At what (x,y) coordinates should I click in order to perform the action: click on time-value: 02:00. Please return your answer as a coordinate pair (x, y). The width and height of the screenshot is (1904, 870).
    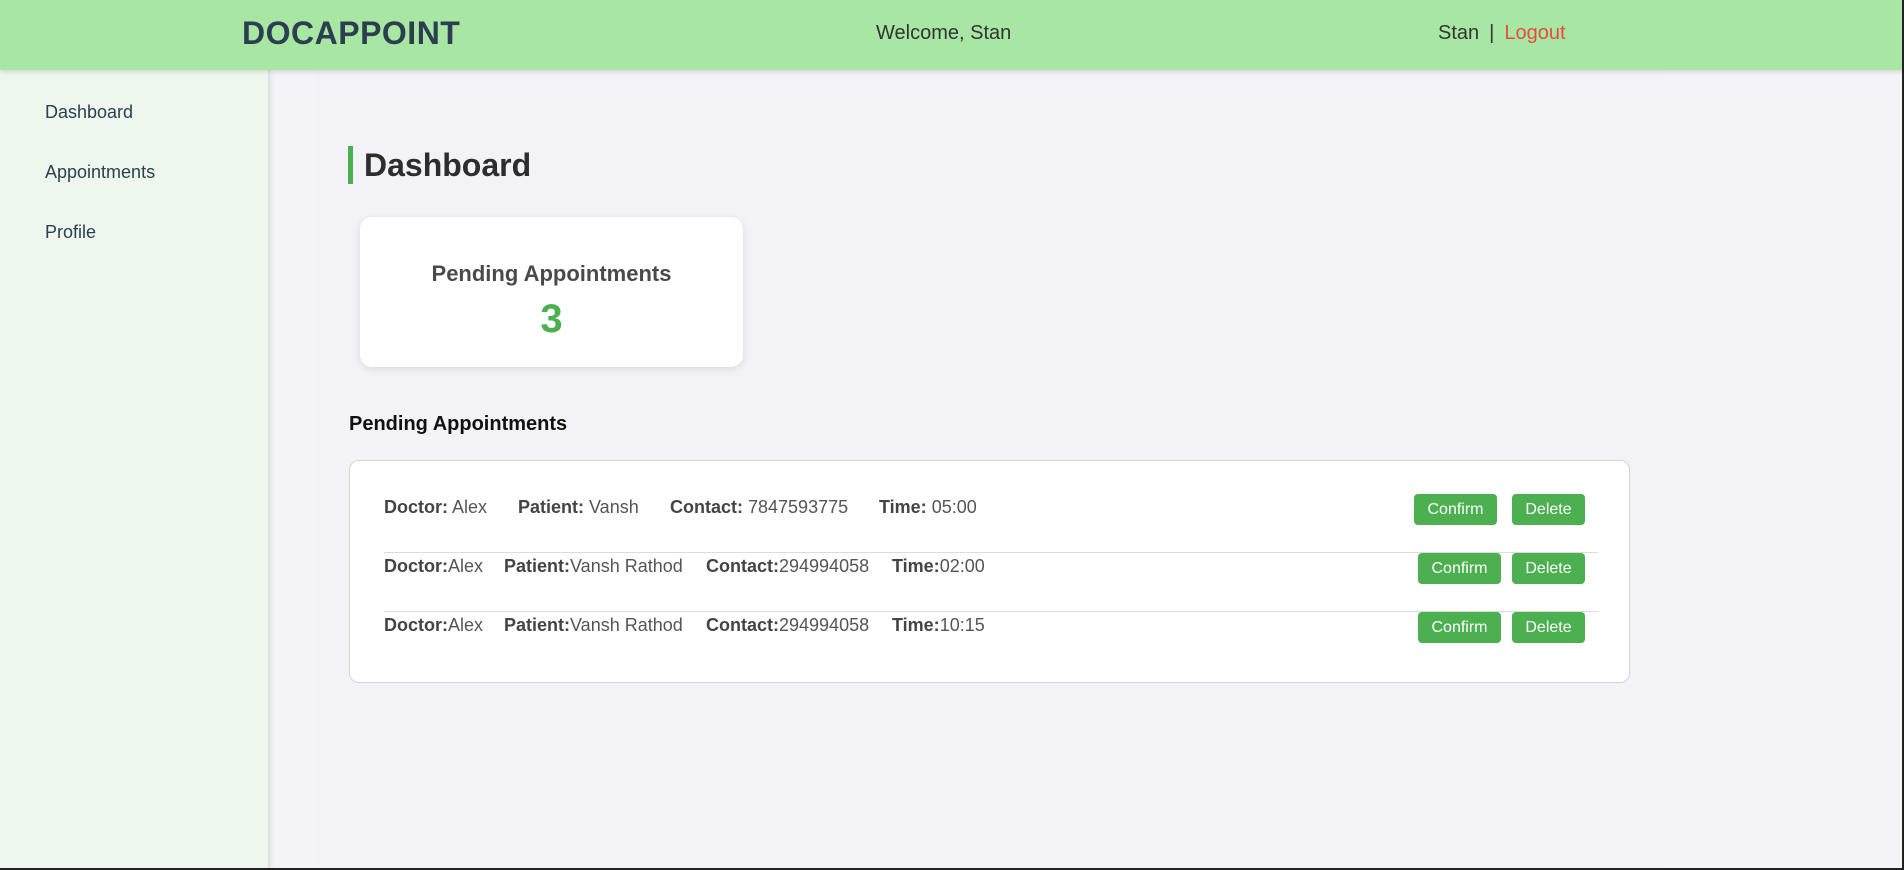
    Looking at the image, I should click on (962, 566).